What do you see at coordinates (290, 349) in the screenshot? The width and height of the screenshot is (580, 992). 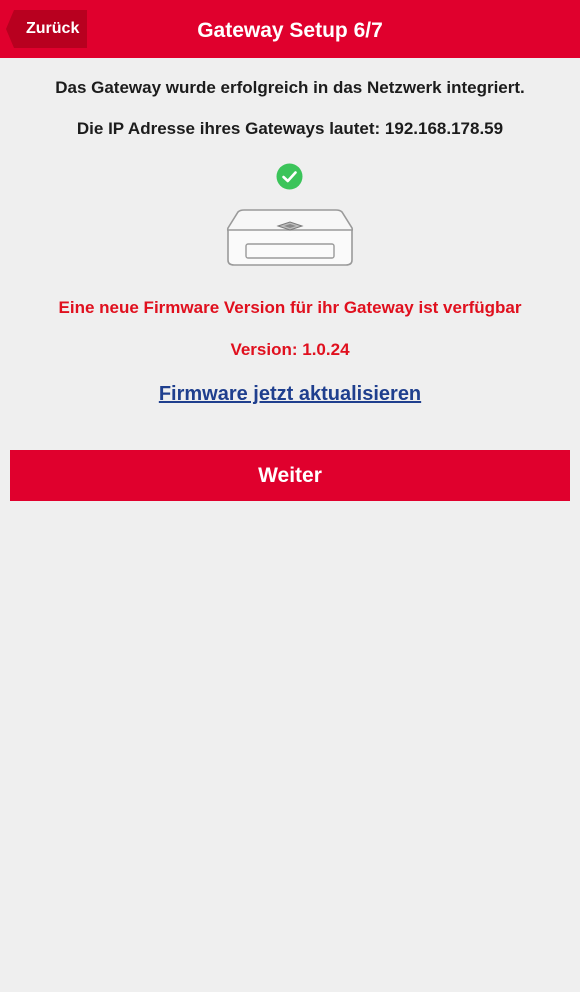 I see `firmware-version: Version: 1.0.24` at bounding box center [290, 349].